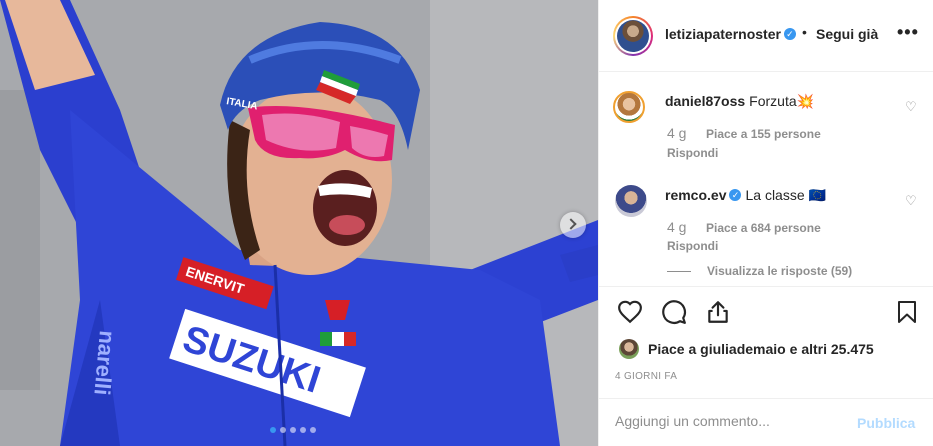 The height and width of the screenshot is (446, 933). What do you see at coordinates (908, 32) in the screenshot?
I see `more-options-icon: •••` at bounding box center [908, 32].